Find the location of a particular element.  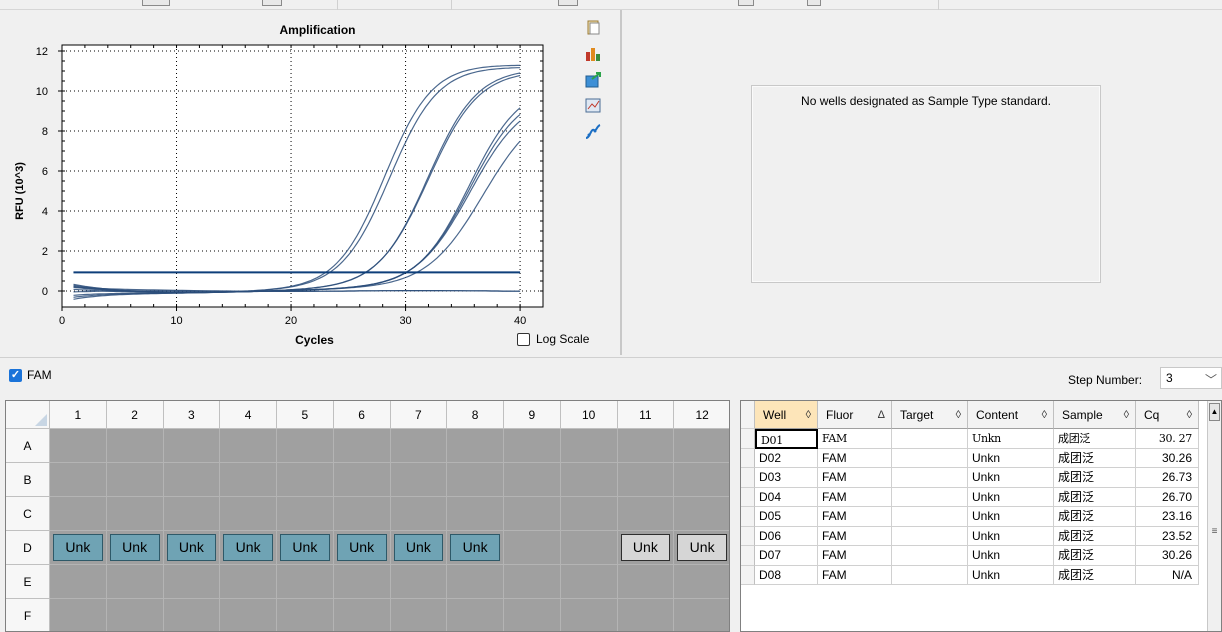

table-cell: 23.52 is located at coordinates (1167, 536).